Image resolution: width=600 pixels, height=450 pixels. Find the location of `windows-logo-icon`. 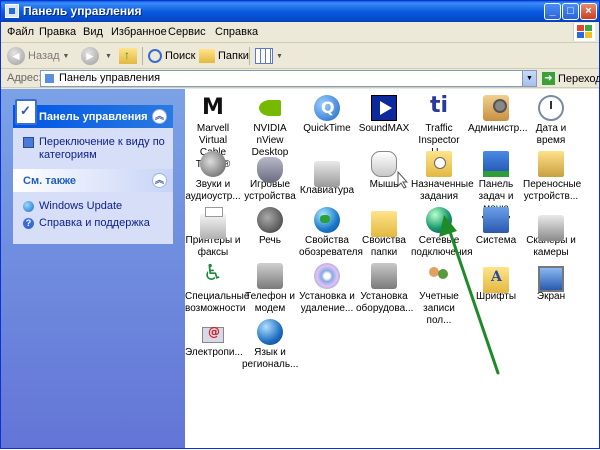

windows-logo-icon is located at coordinates (584, 32).